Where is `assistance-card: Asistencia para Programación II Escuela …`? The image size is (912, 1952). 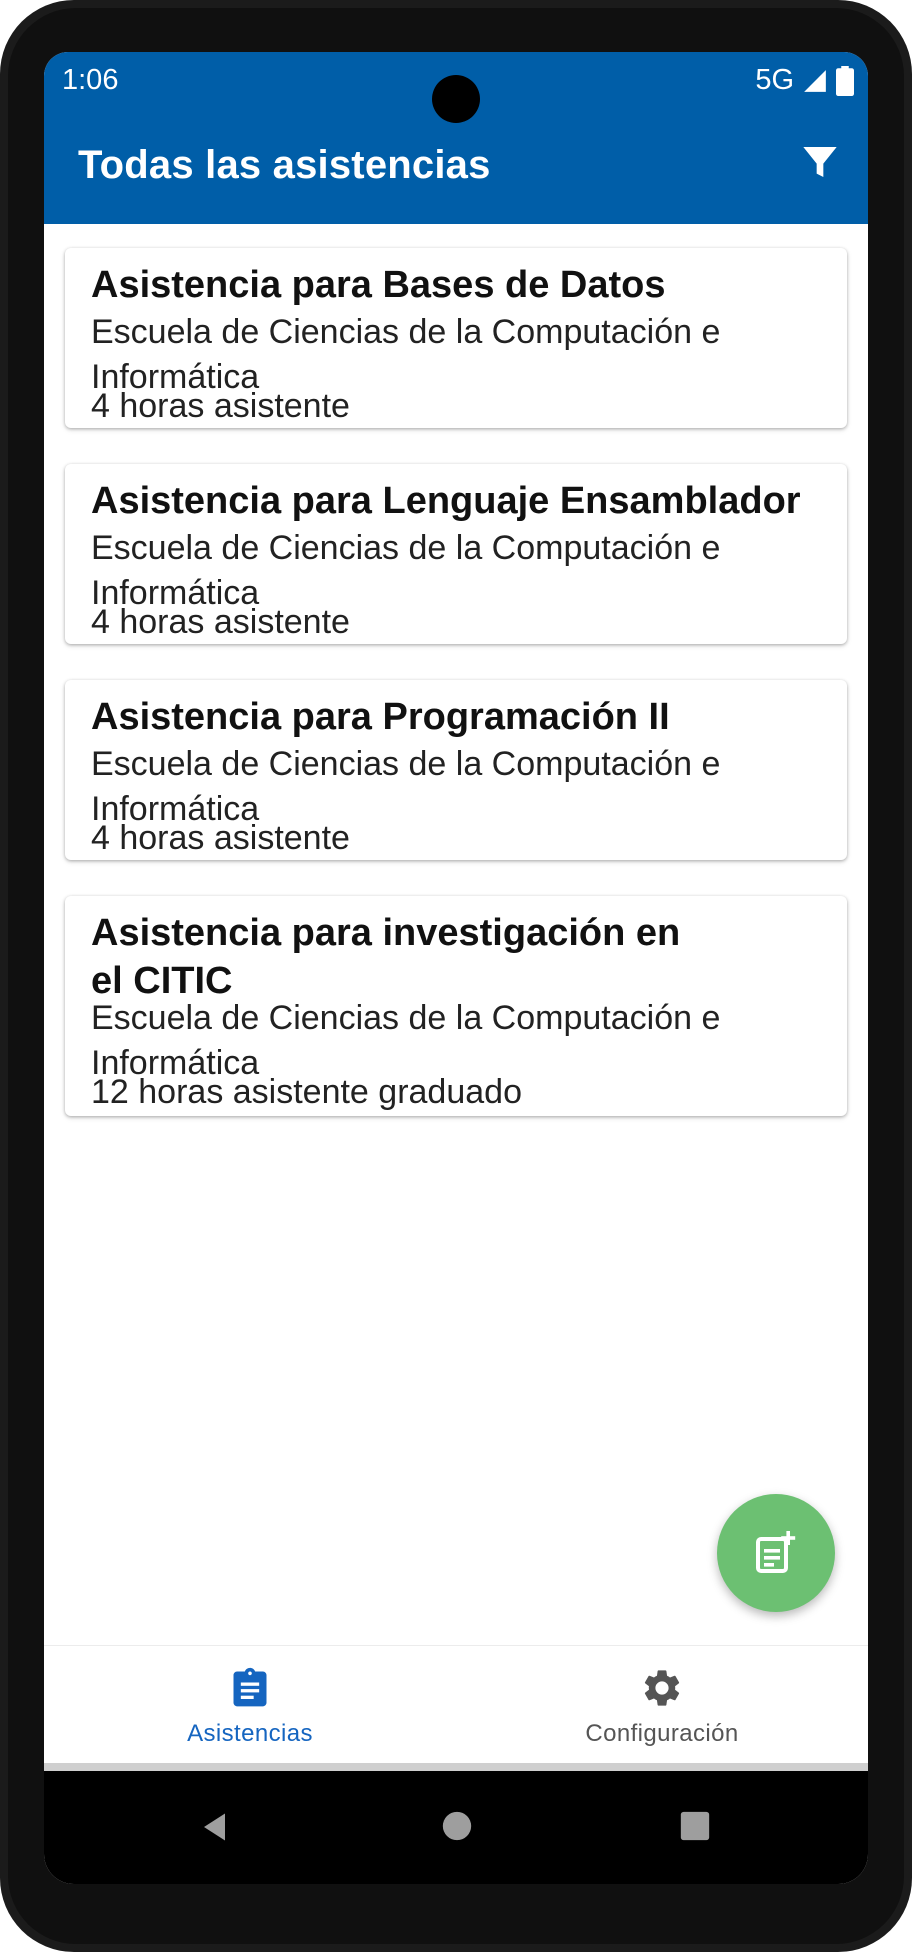 assistance-card: Asistencia para Programación II Escuela … is located at coordinates (456, 770).